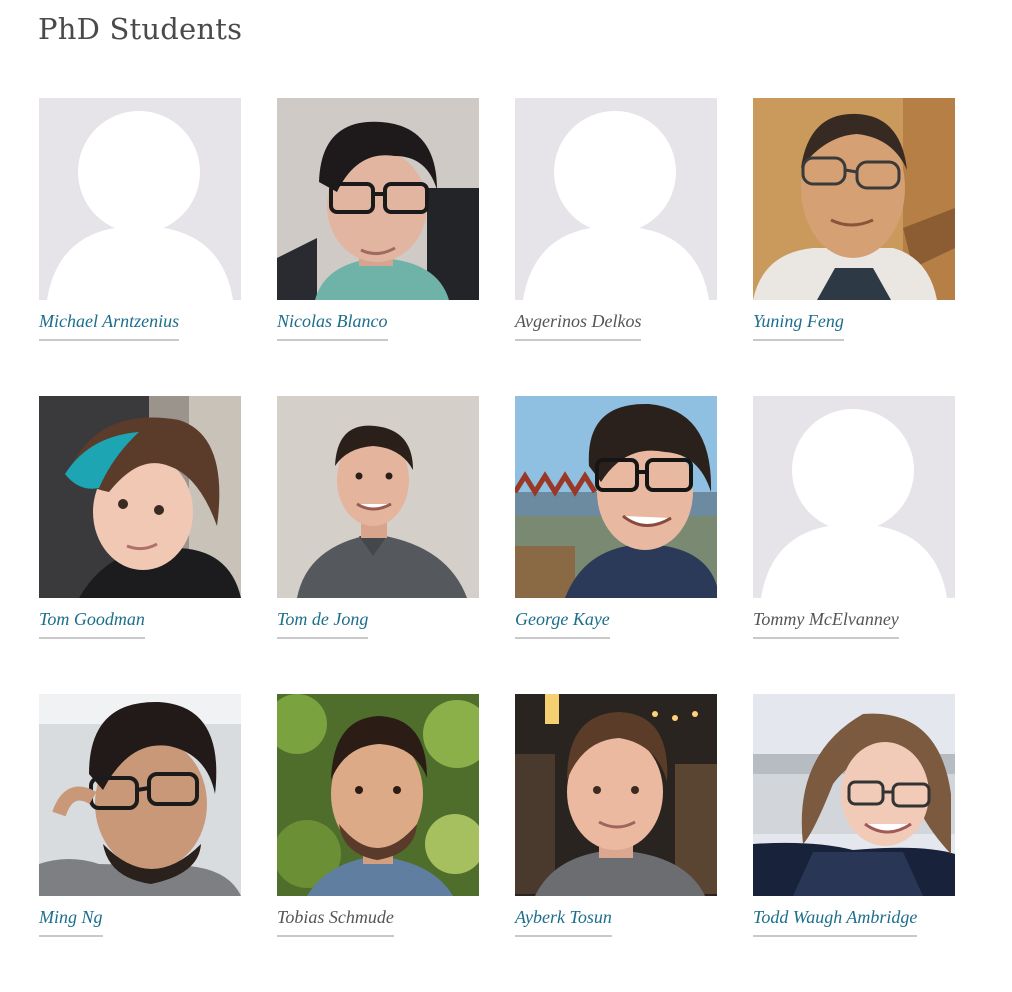  I want to click on student-card: Nicolas Blanco, so click(378, 247).